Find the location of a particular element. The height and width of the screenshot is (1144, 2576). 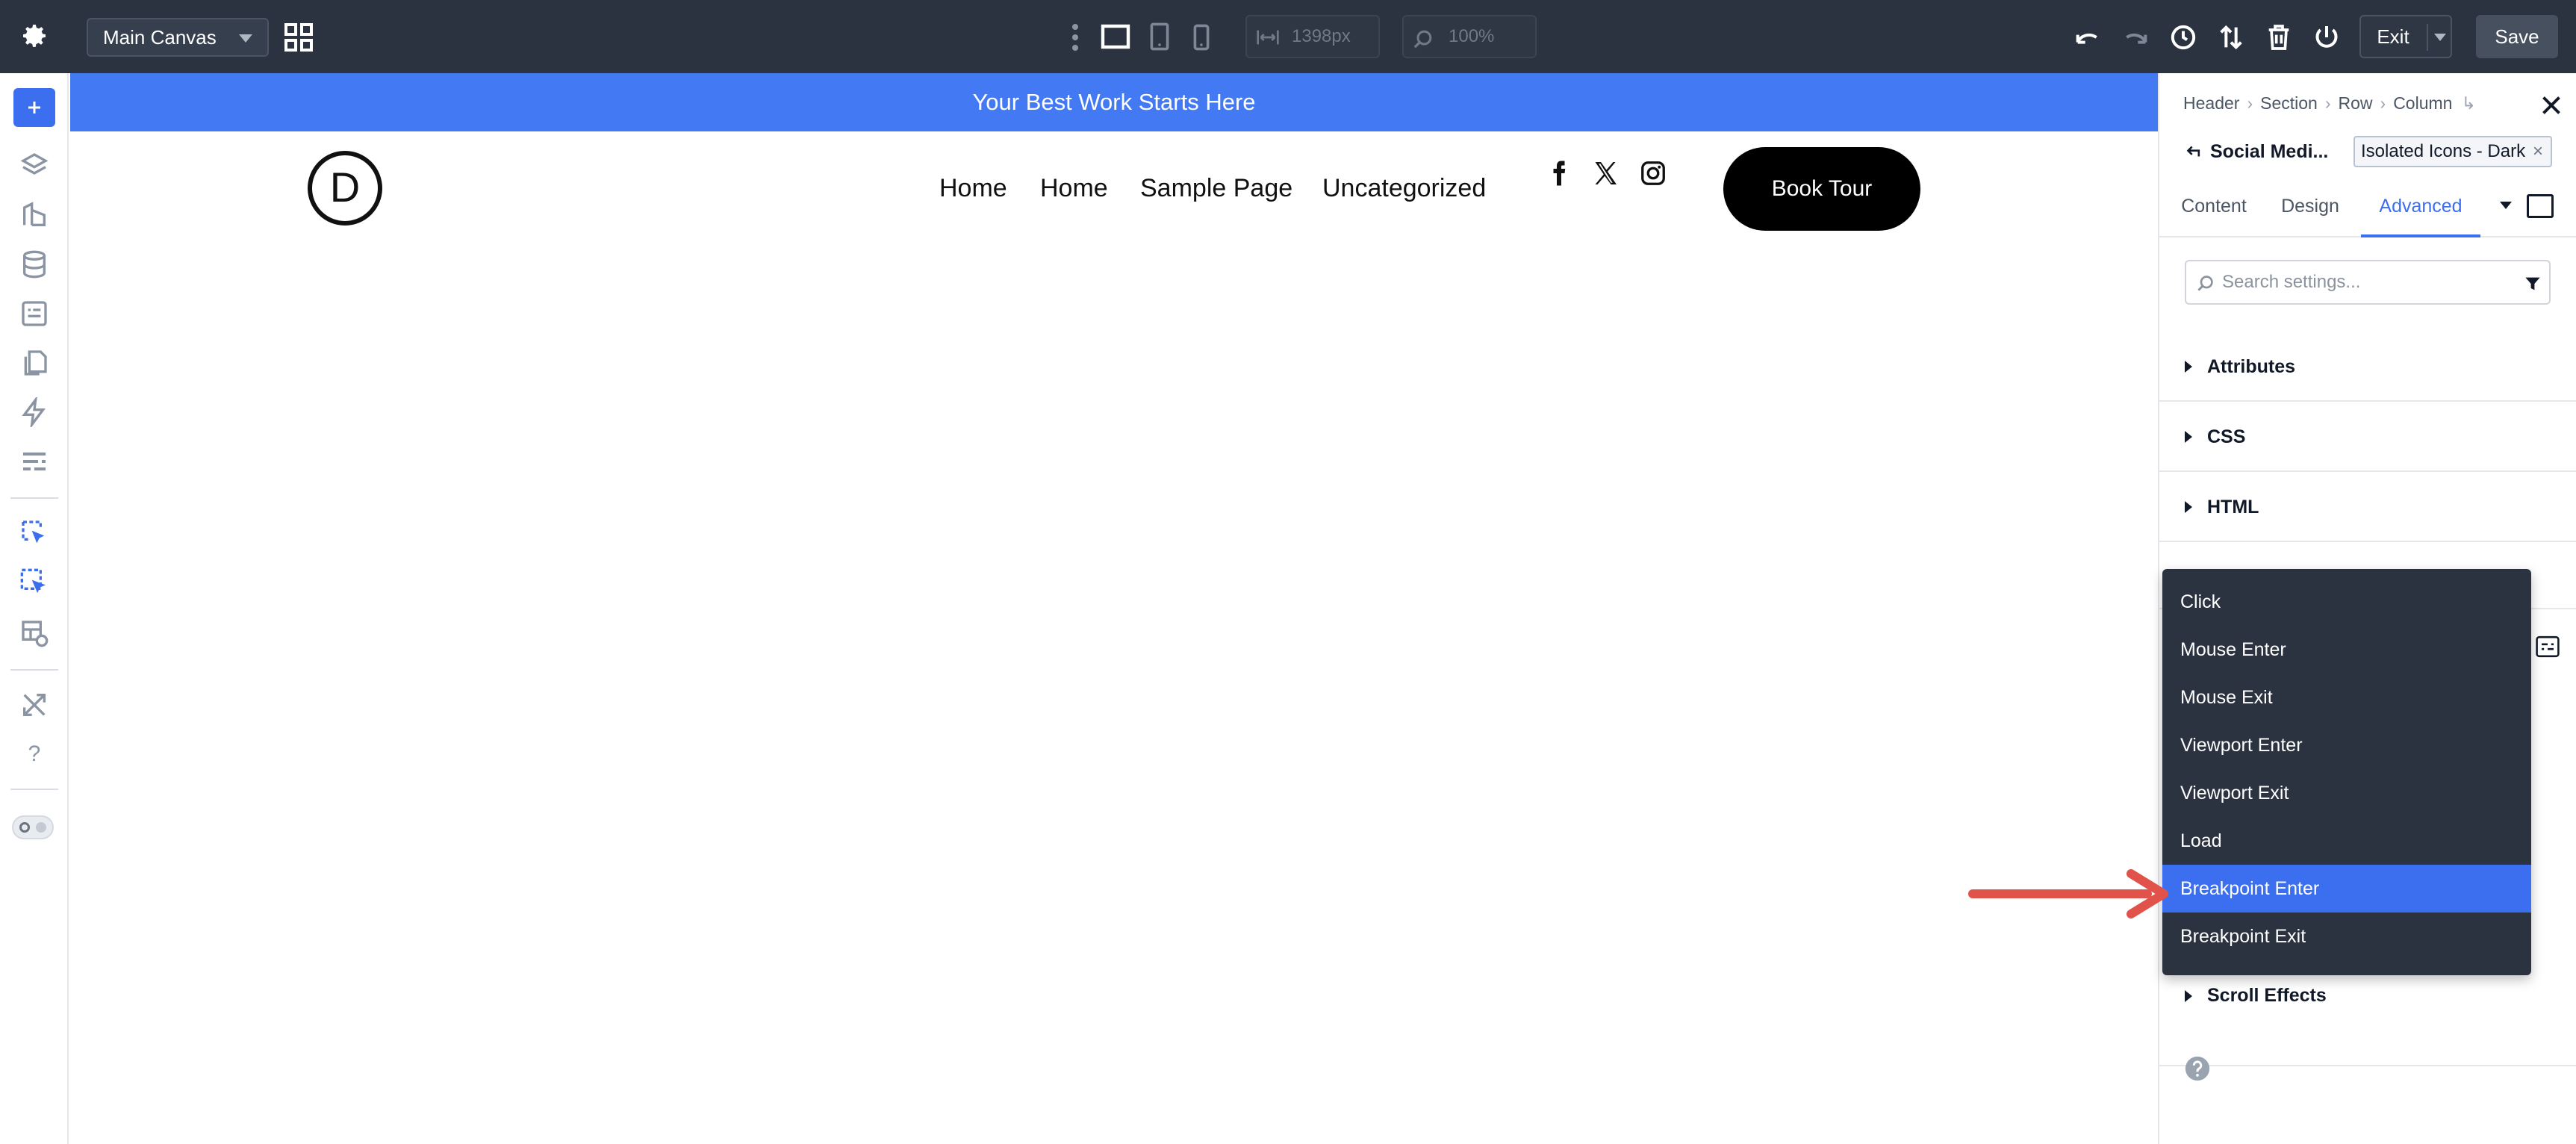

settings-list-icon is located at coordinates (2547, 647).